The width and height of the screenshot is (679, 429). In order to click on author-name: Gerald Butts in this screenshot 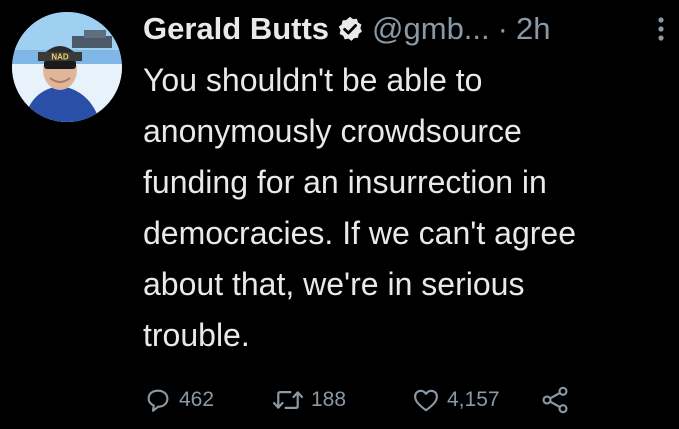, I will do `click(236, 29)`.